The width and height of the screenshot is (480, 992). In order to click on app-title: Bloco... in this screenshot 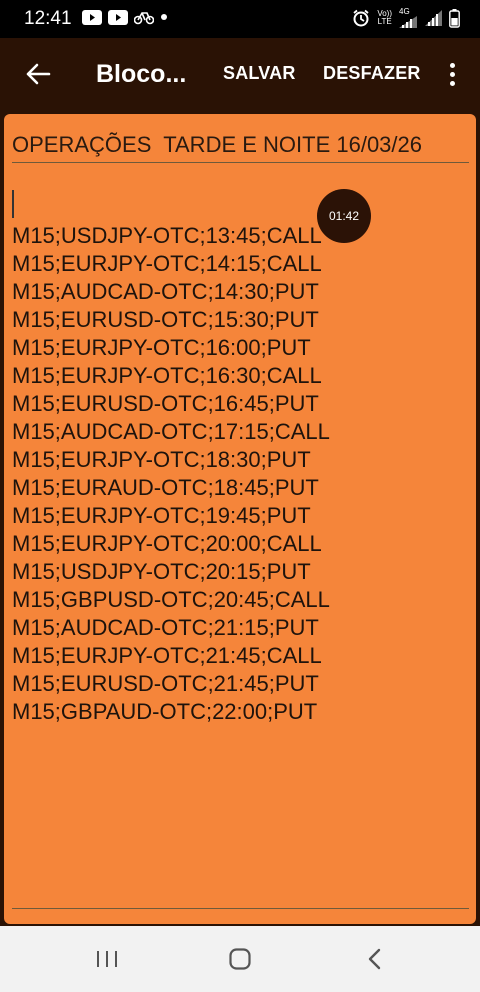, I will do `click(141, 74)`.